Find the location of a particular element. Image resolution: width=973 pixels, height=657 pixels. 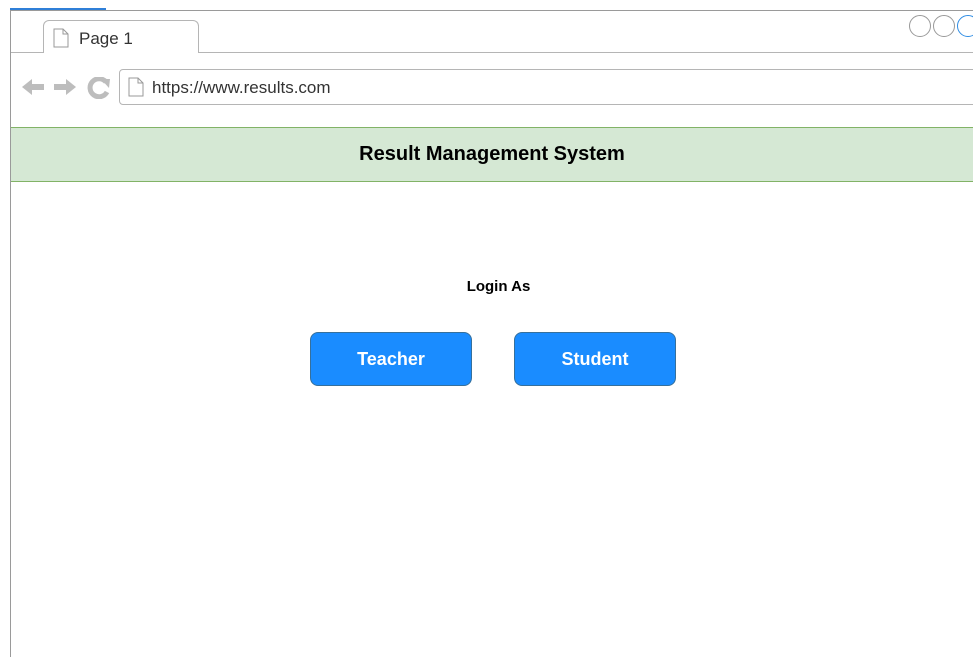

browser-tab: Page 1 is located at coordinates (121, 36).